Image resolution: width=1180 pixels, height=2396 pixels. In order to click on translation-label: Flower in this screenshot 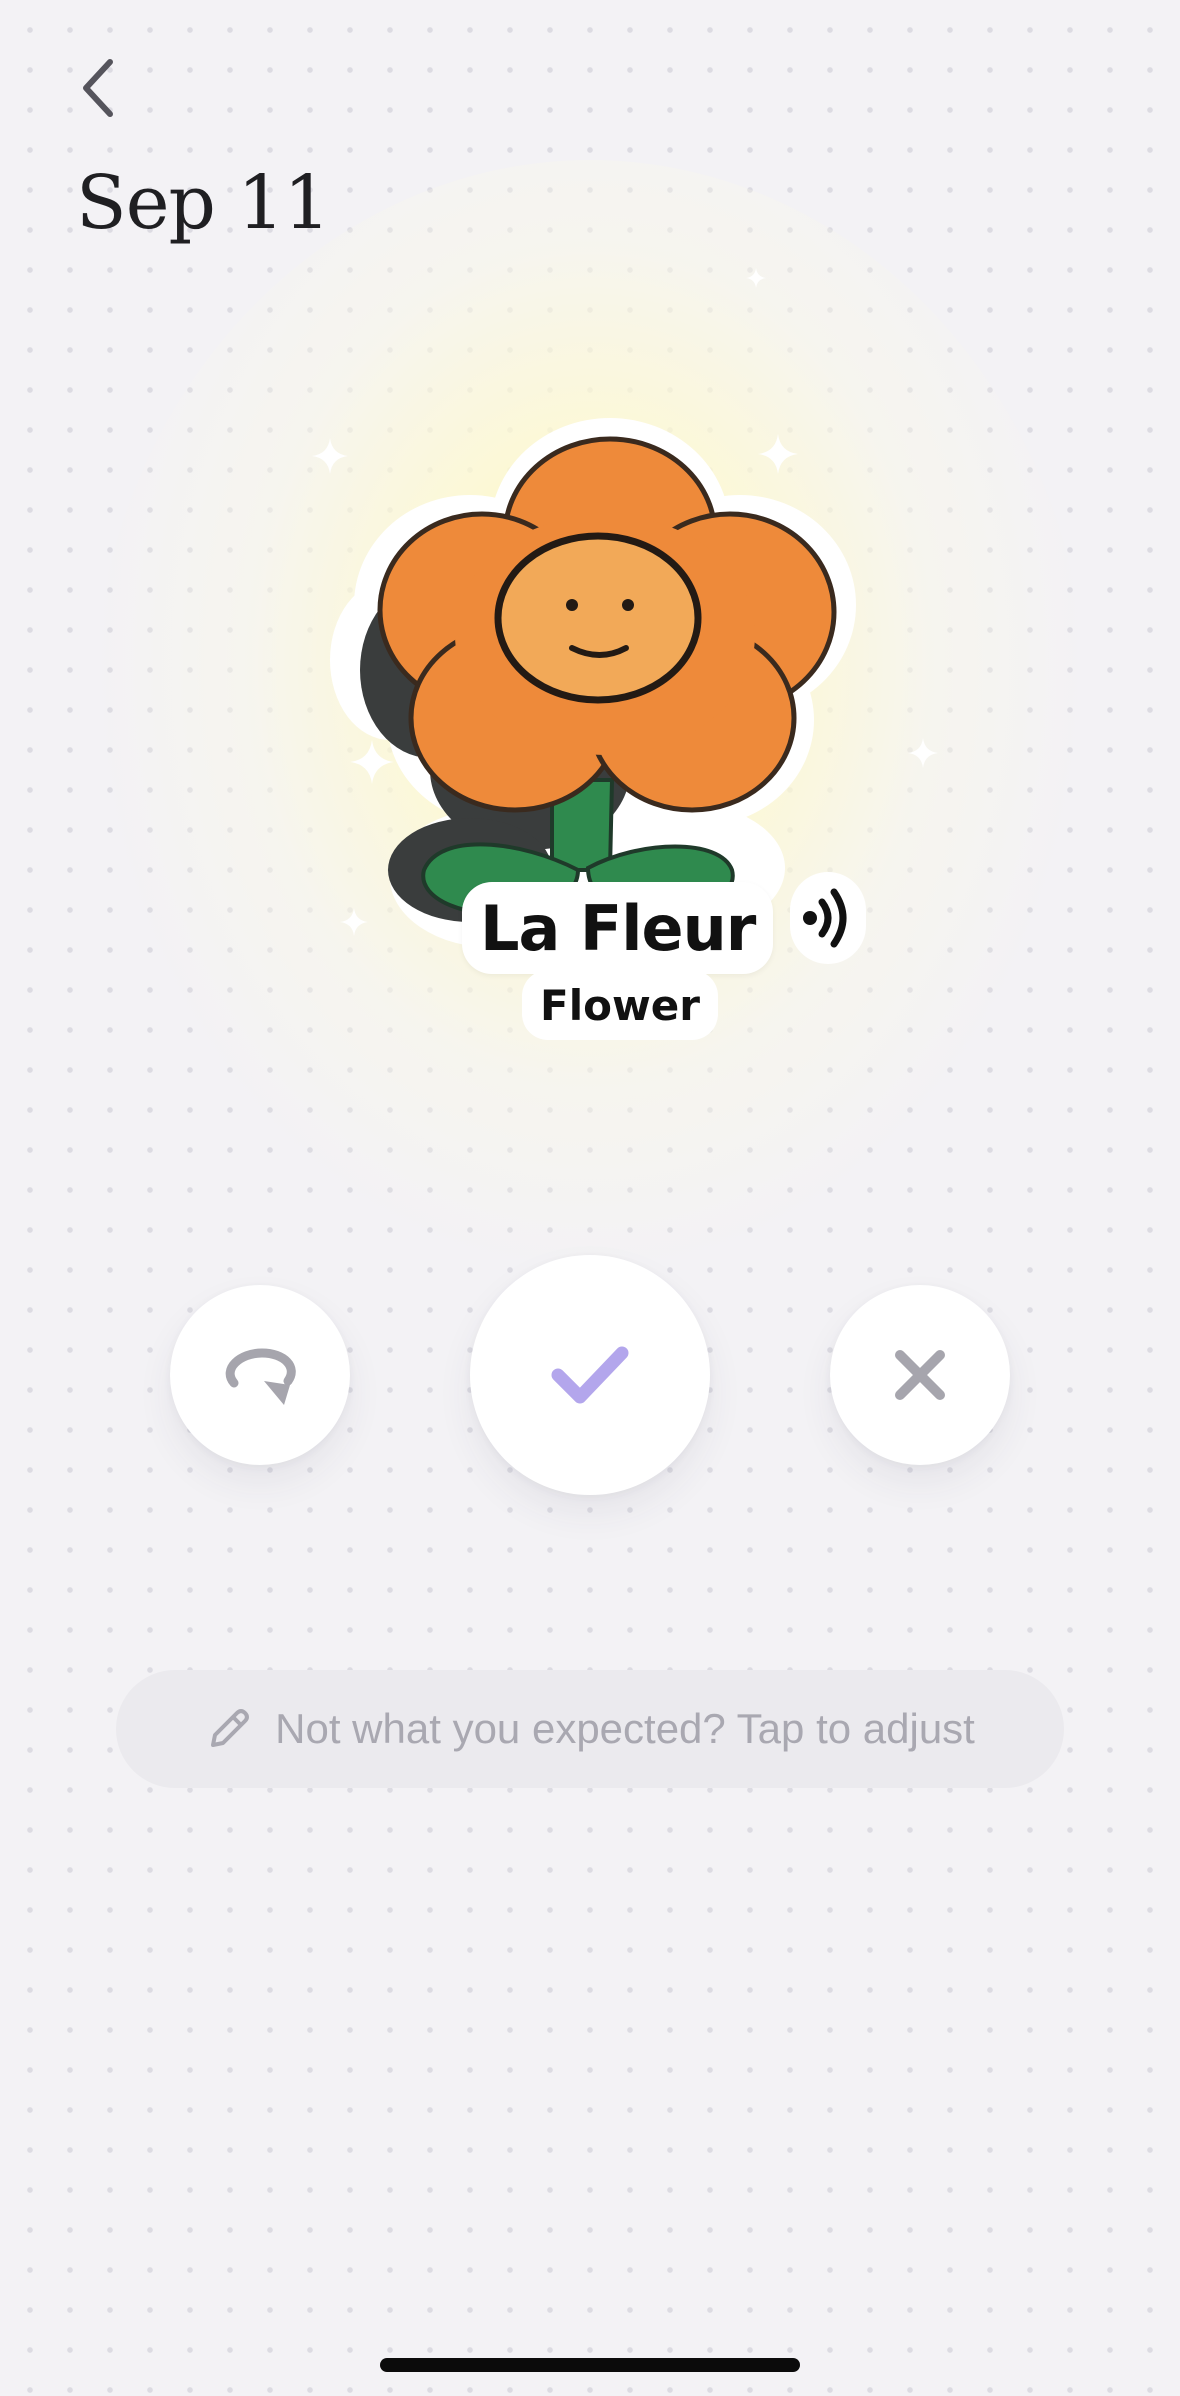, I will do `click(620, 1005)`.